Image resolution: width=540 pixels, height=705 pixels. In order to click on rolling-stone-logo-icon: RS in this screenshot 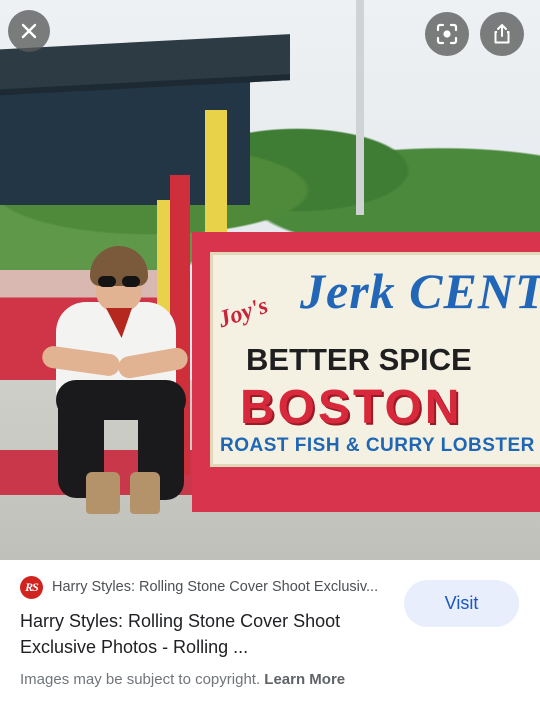, I will do `click(31, 587)`.